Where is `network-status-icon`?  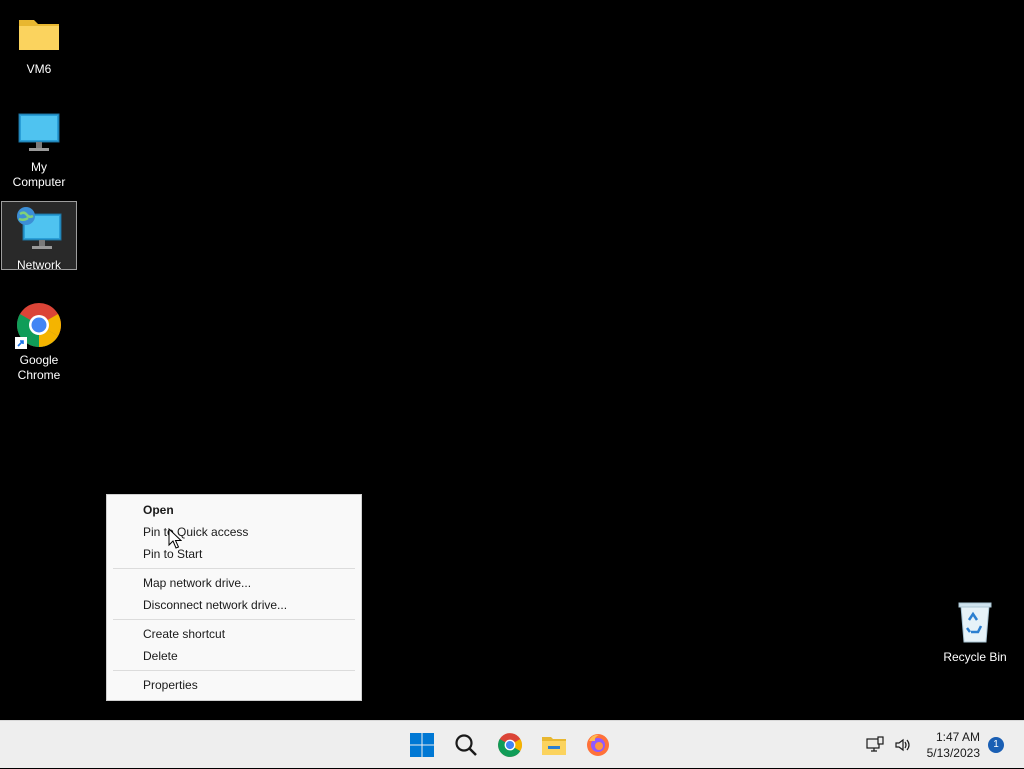
network-status-icon is located at coordinates (875, 744).